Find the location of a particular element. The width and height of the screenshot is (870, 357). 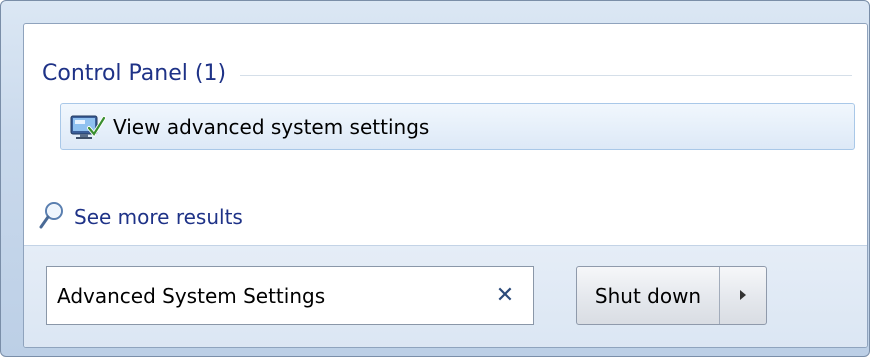

see-more-results-label: See more results is located at coordinates (158, 217).